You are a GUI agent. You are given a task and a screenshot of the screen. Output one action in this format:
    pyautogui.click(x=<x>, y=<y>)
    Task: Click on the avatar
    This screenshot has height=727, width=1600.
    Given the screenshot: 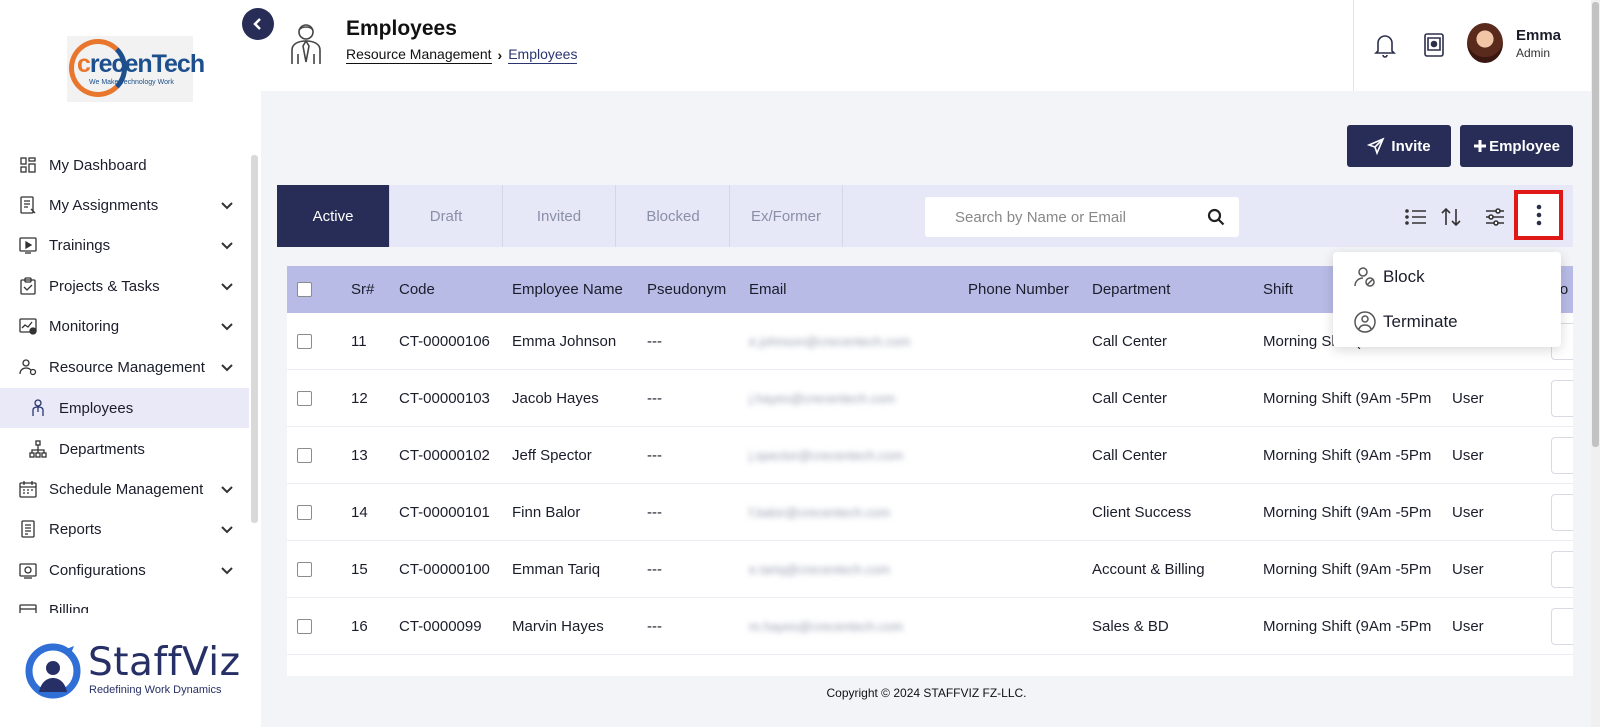 What is the action you would take?
    pyautogui.click(x=1485, y=43)
    